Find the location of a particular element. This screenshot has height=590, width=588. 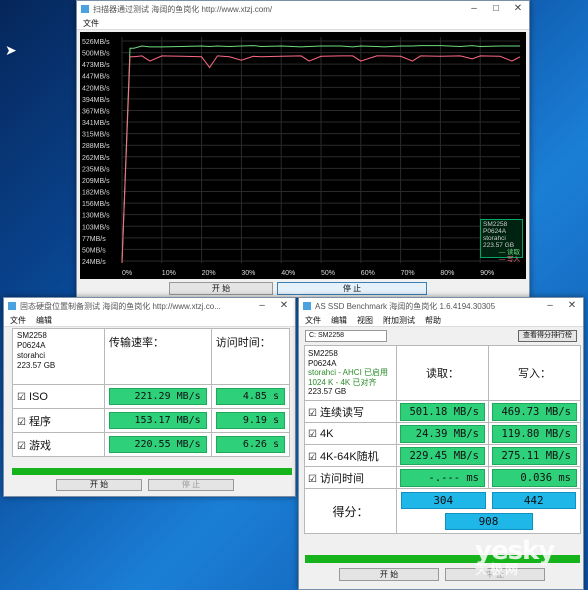

watermark-sub: 天极网 is located at coordinates (498, 570).